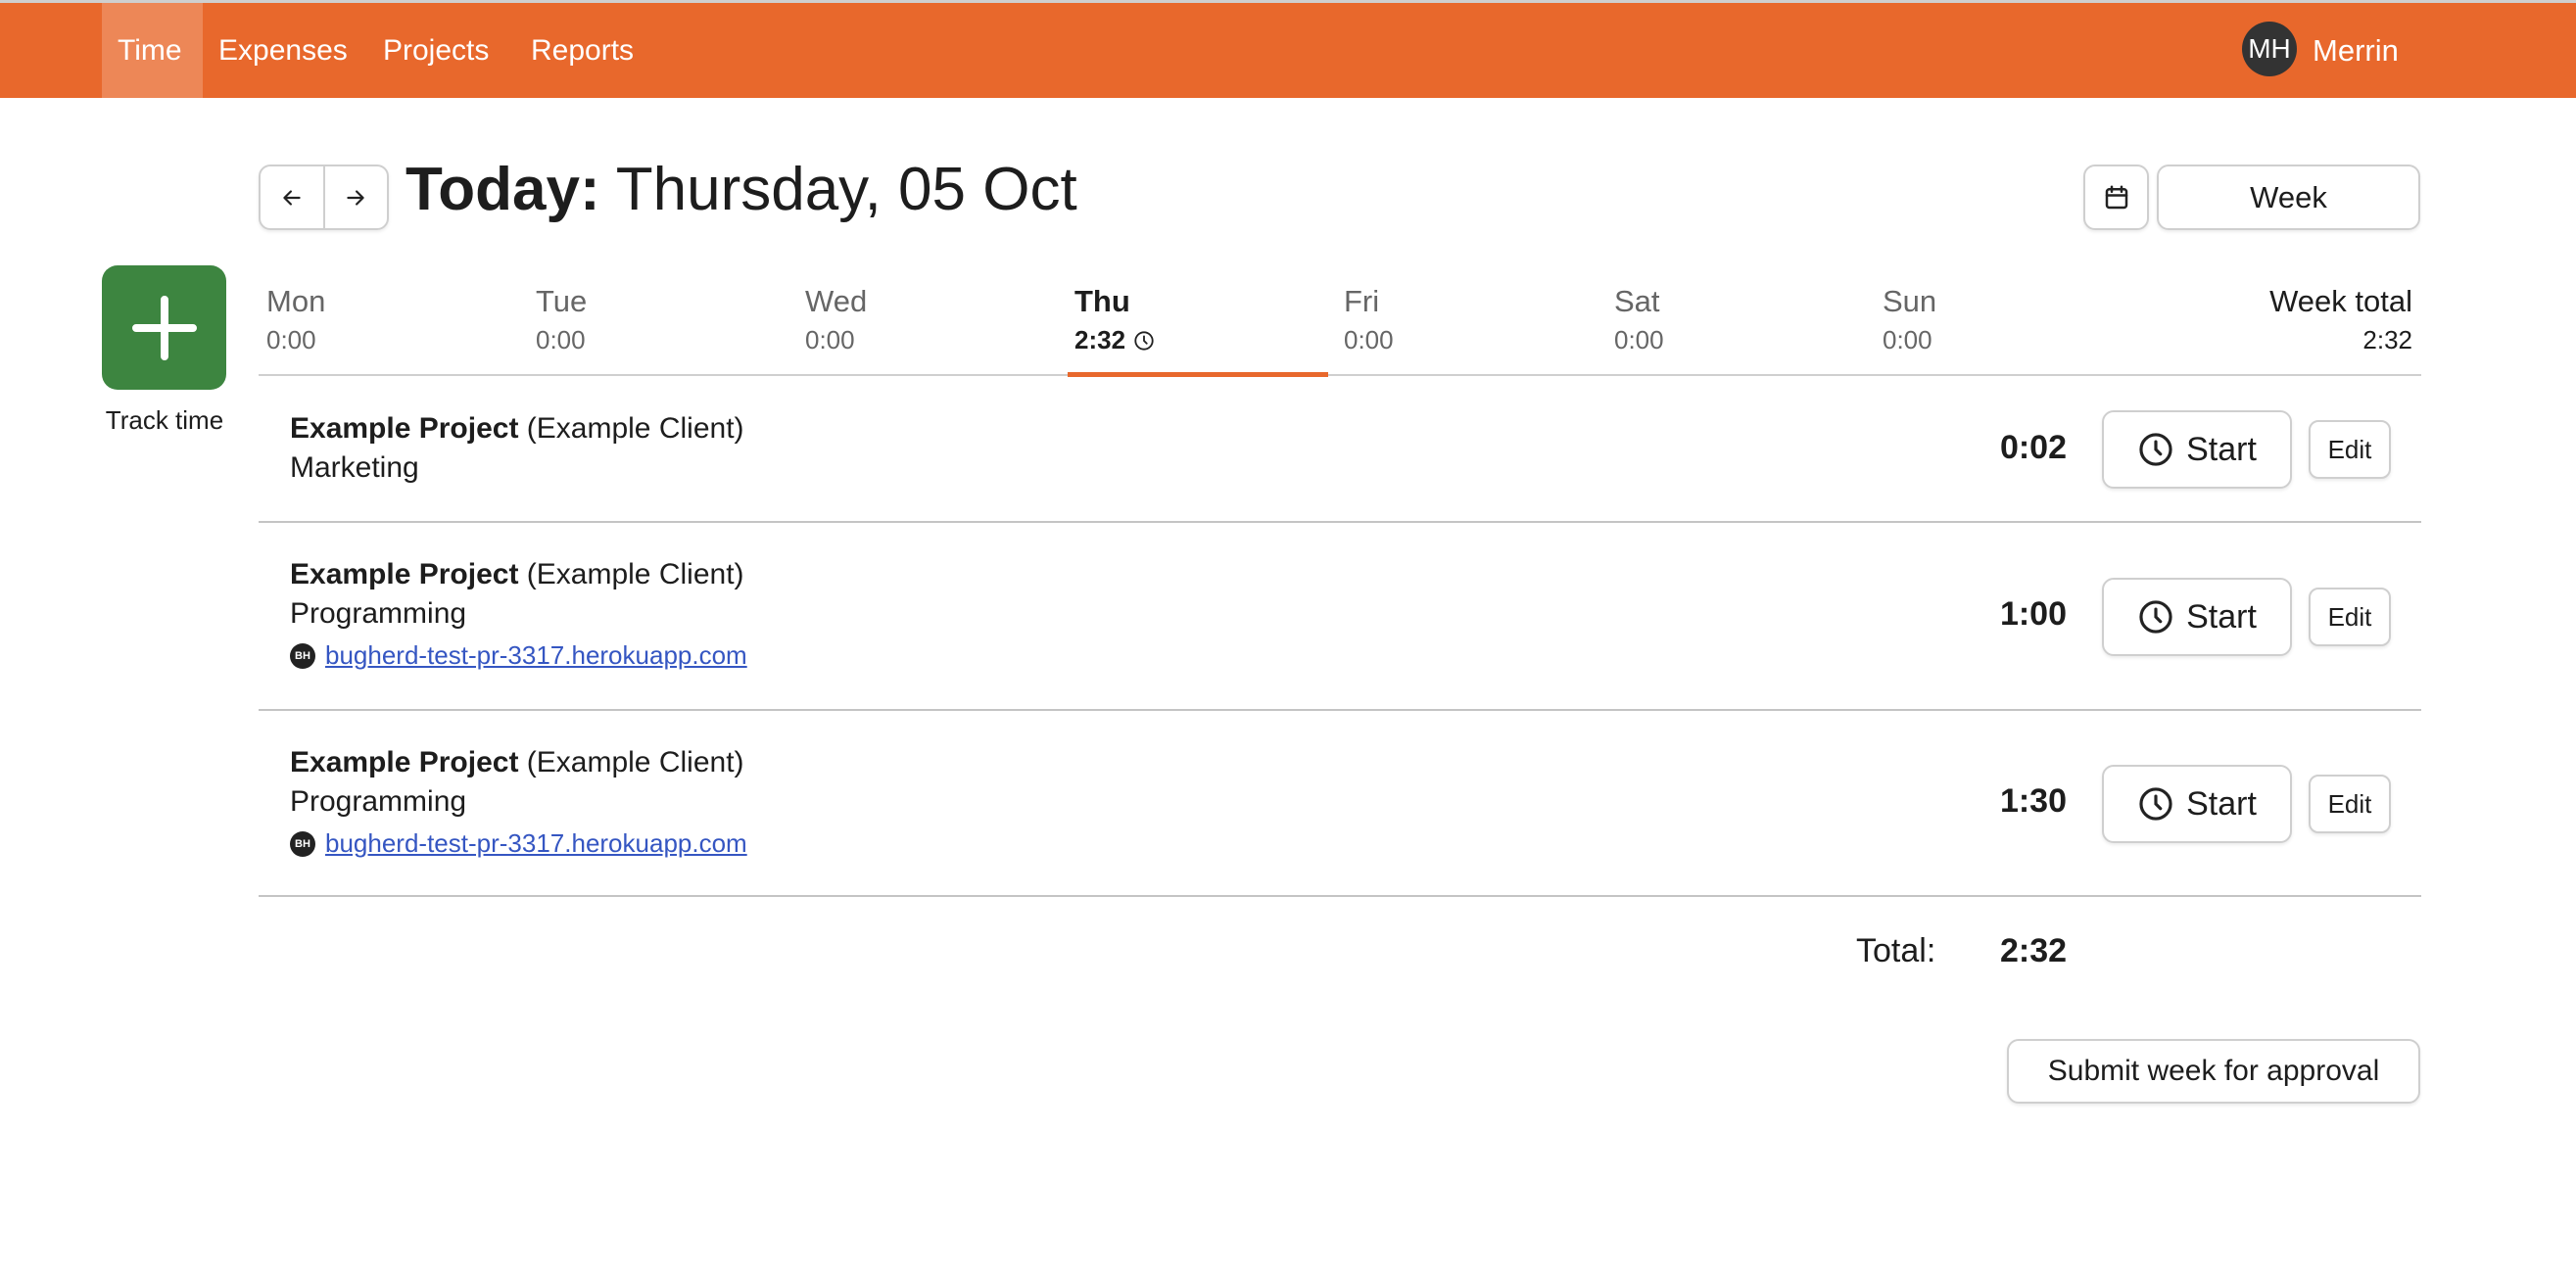 The width and height of the screenshot is (2576, 1273). I want to click on user-name: Merrin, so click(2356, 50).